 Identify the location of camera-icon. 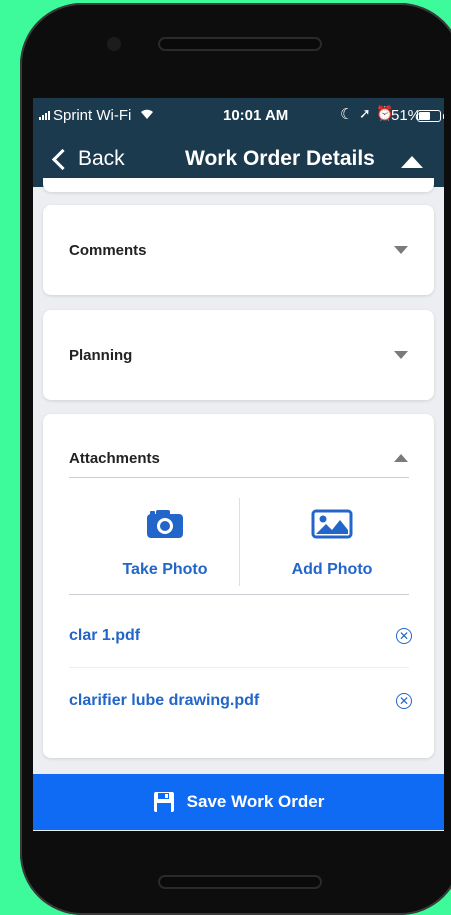
(165, 526).